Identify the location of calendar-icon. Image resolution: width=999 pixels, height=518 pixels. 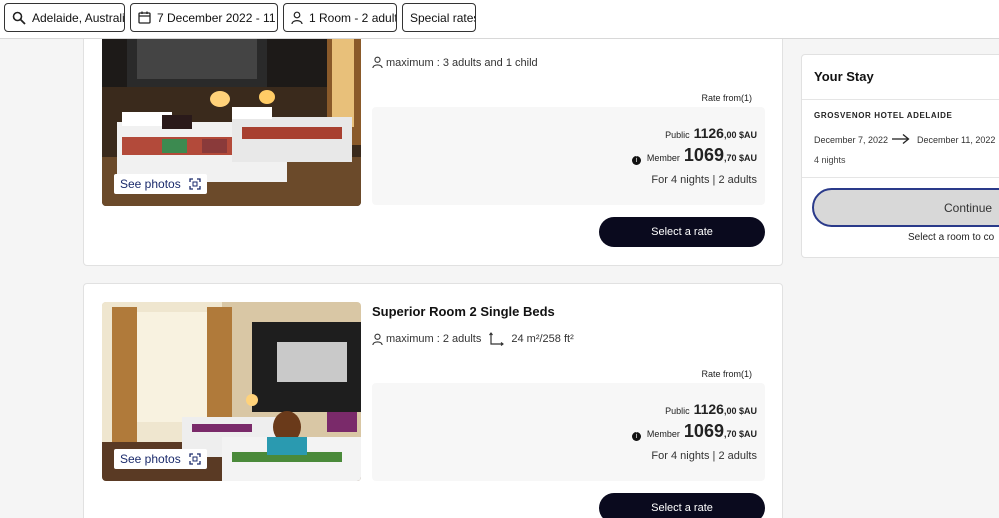
(144, 18).